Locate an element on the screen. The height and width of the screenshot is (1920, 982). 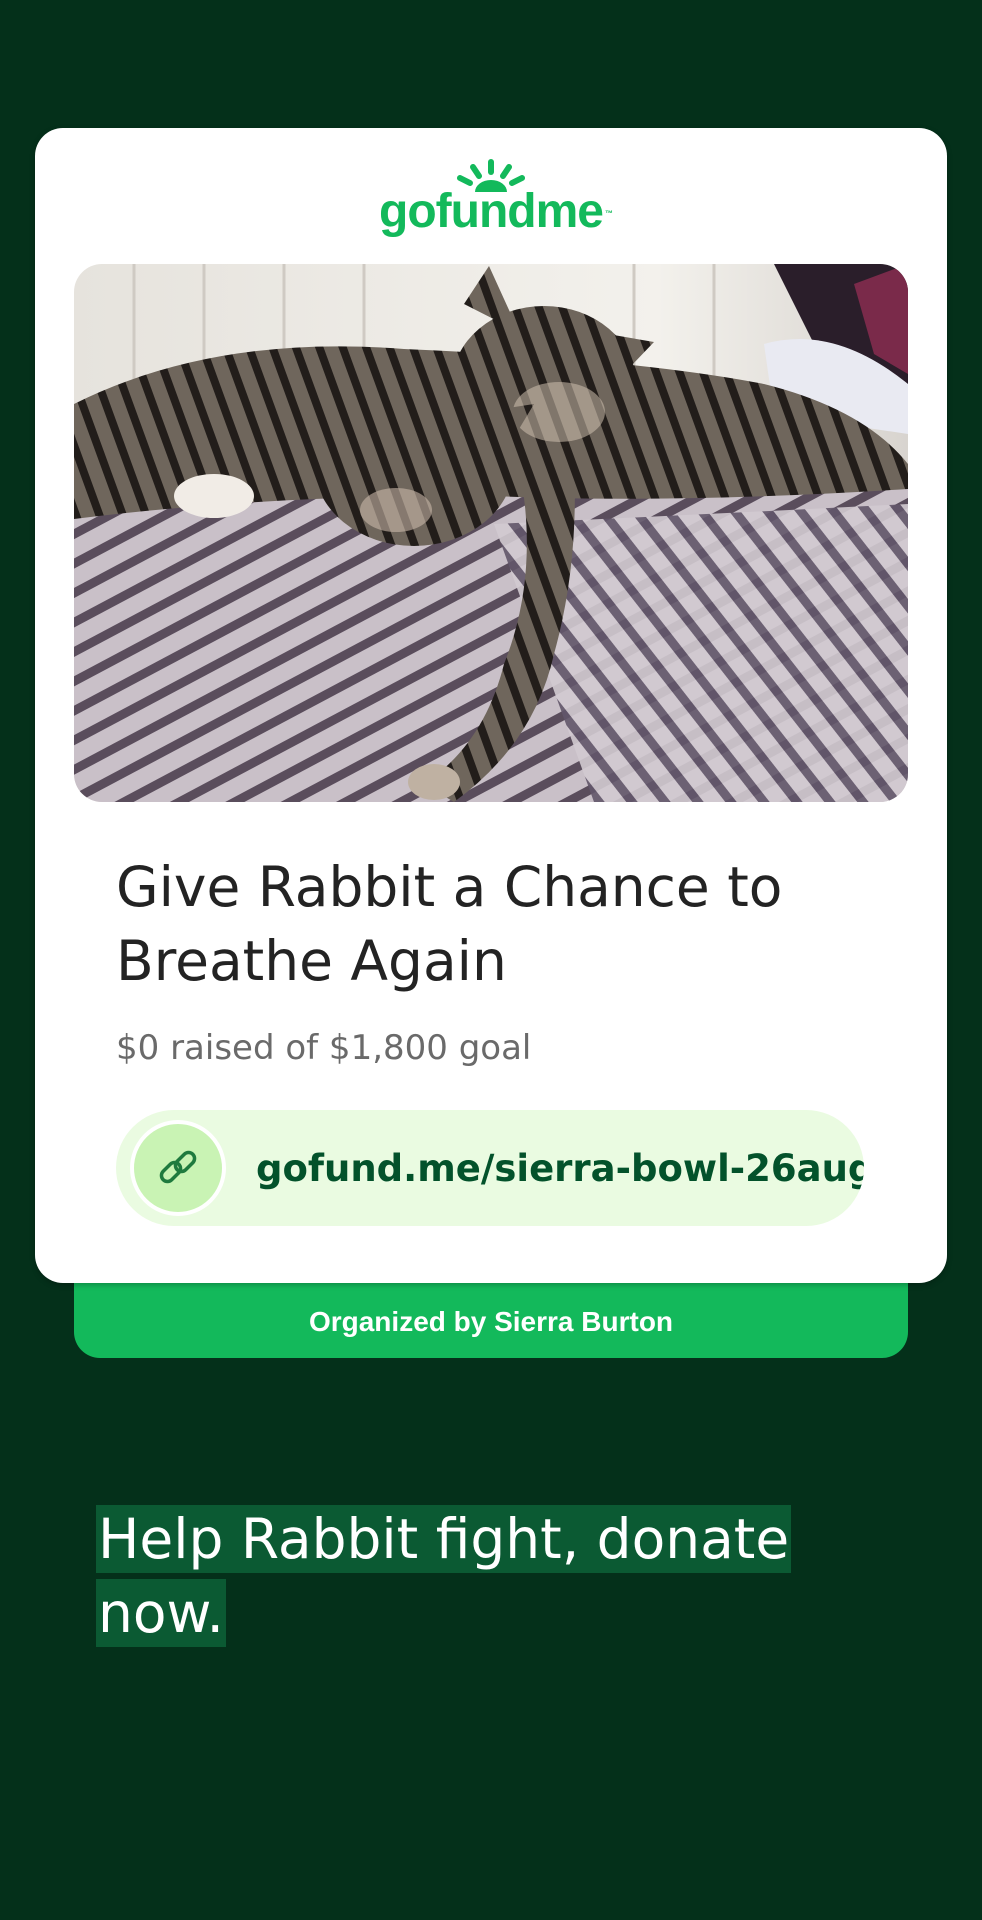
call-to-action: Help Rabbit fight, donate now. is located at coordinates (456, 1576).